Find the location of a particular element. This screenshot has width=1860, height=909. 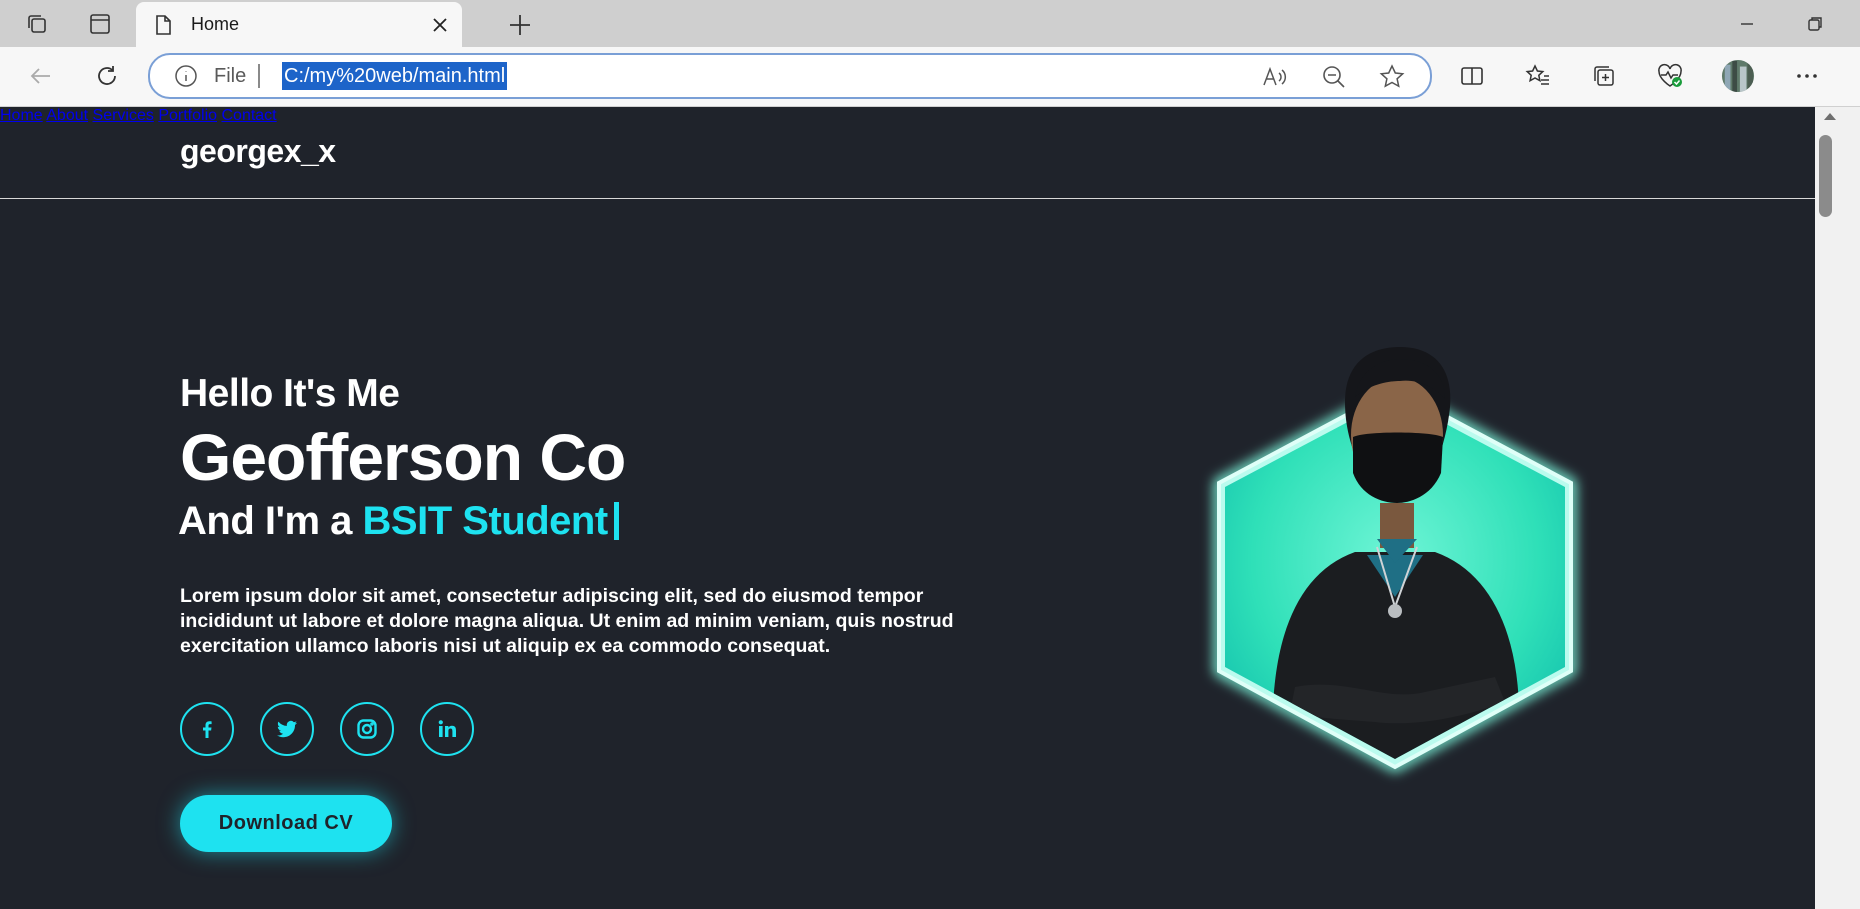

refresh-icon is located at coordinates (107, 76).